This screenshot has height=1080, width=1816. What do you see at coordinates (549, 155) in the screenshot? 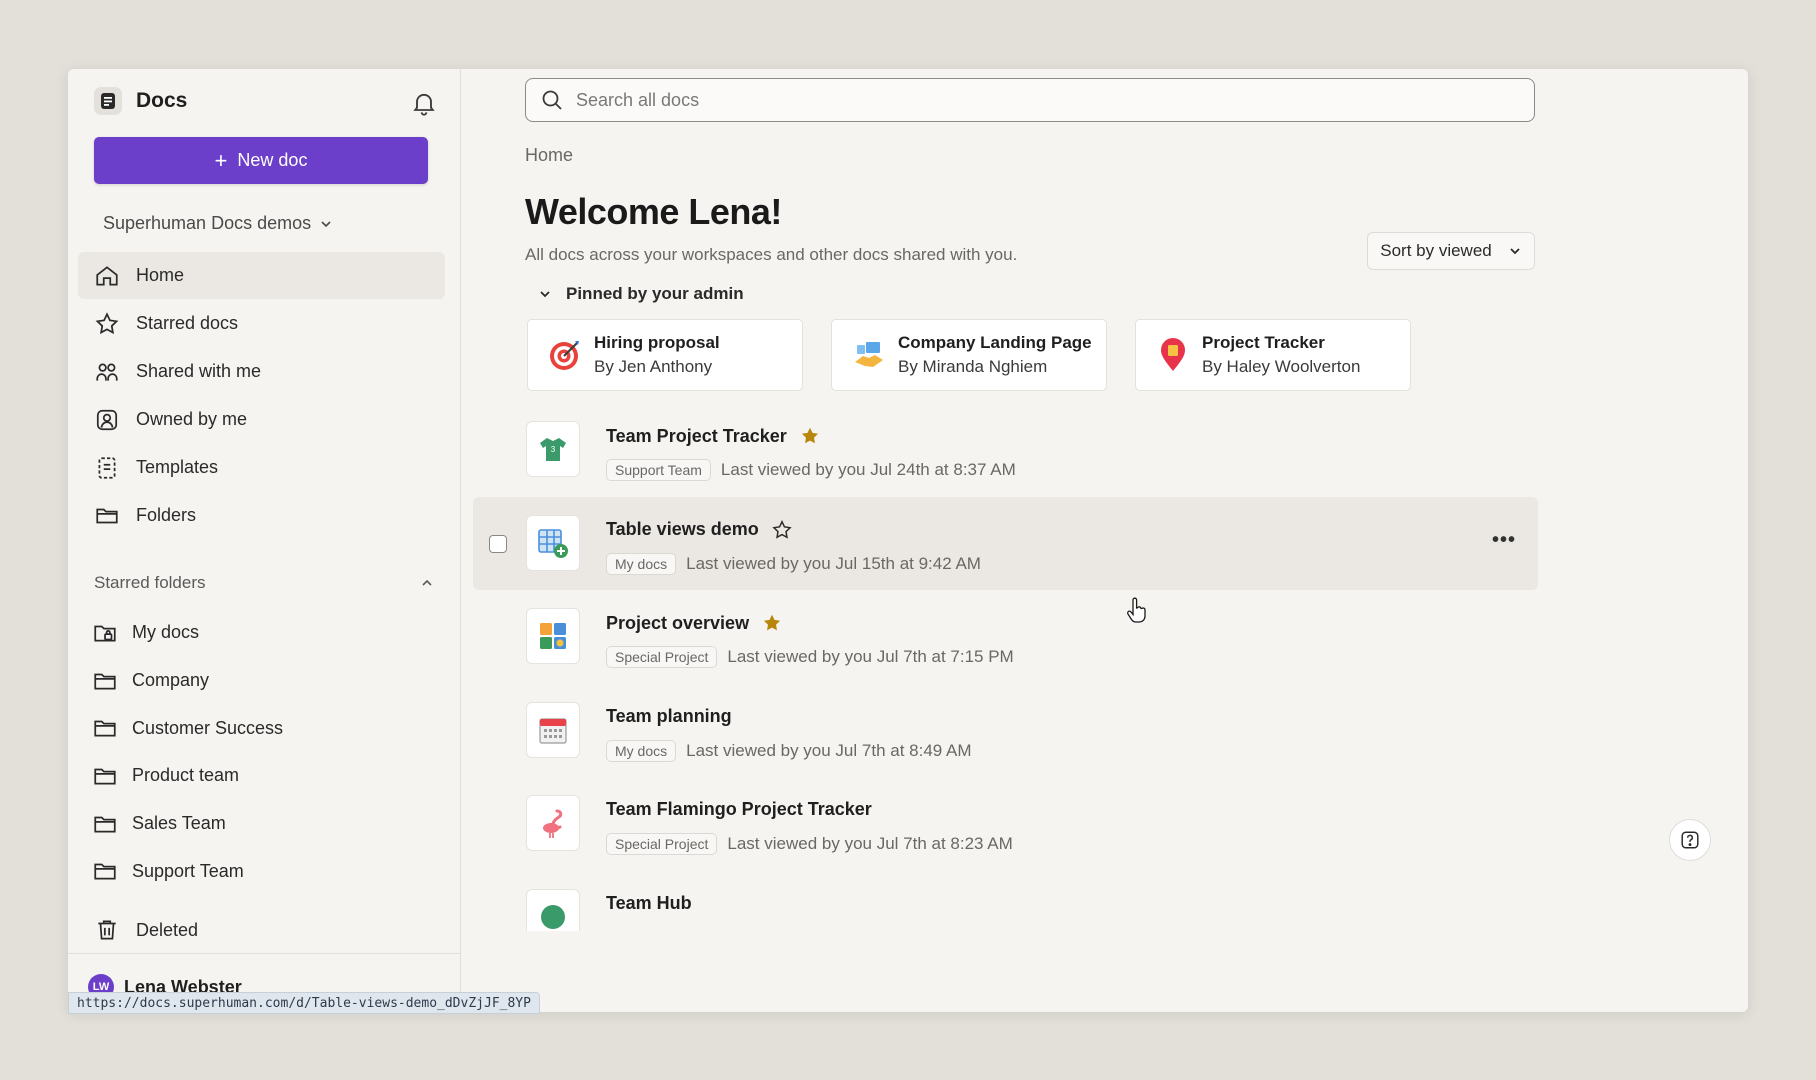
I see `breadcrumb: Home` at bounding box center [549, 155].